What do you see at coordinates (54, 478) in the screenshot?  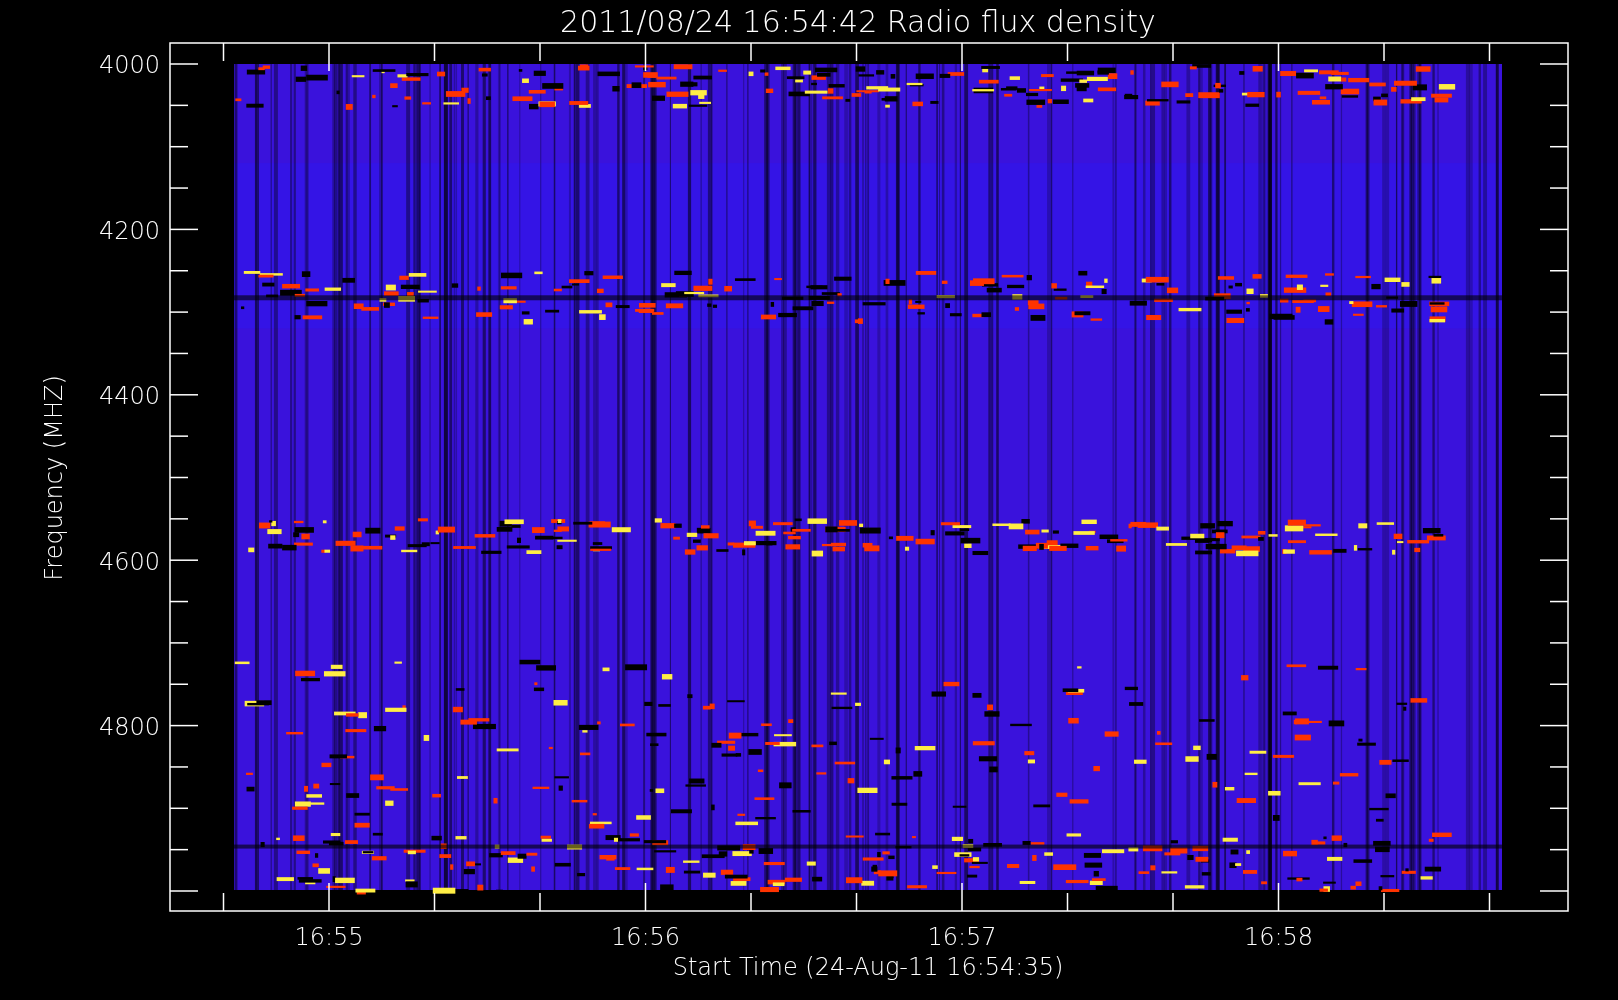 I see `y-axis-label: Frequency (MHZ)` at bounding box center [54, 478].